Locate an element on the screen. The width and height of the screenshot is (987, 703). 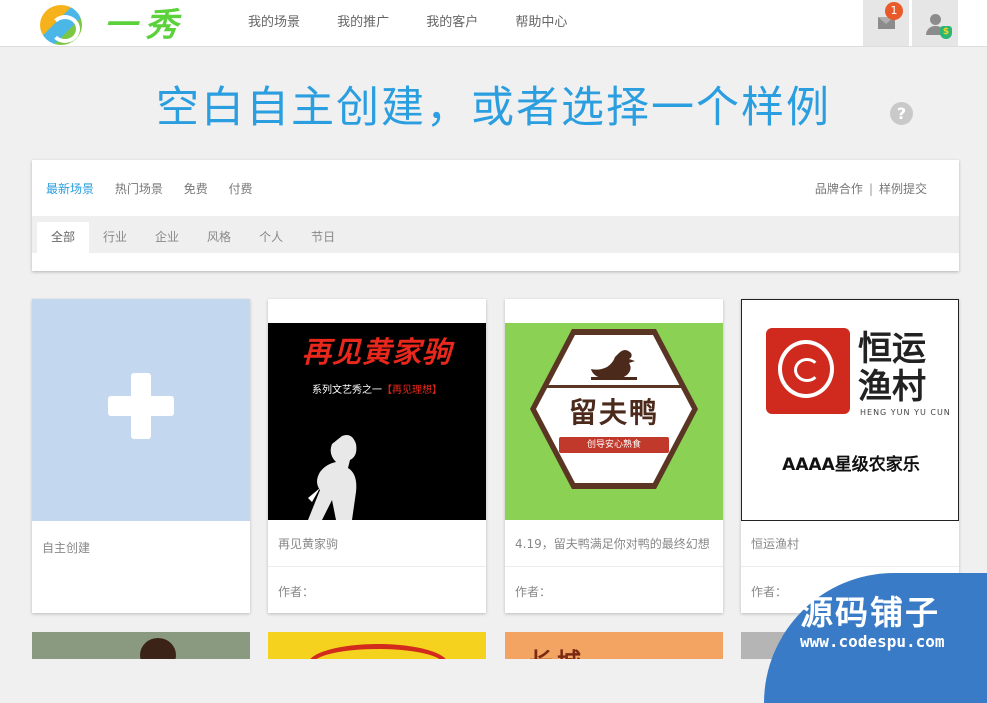
subtab-industry: 行业 is located at coordinates (115, 237).